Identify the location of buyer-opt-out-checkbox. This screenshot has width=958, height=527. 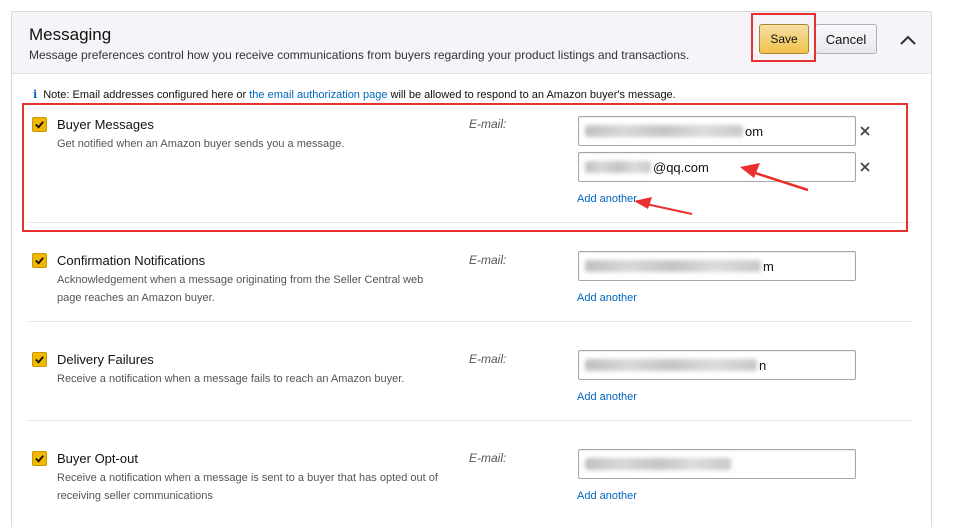
(39, 458).